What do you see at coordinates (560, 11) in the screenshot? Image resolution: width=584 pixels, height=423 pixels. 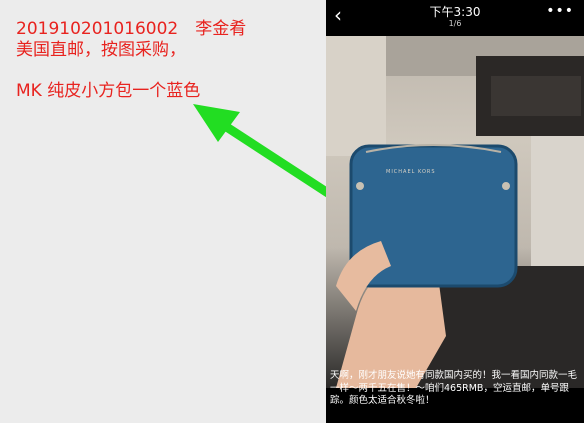 I see `more-options-icon: •••` at bounding box center [560, 11].